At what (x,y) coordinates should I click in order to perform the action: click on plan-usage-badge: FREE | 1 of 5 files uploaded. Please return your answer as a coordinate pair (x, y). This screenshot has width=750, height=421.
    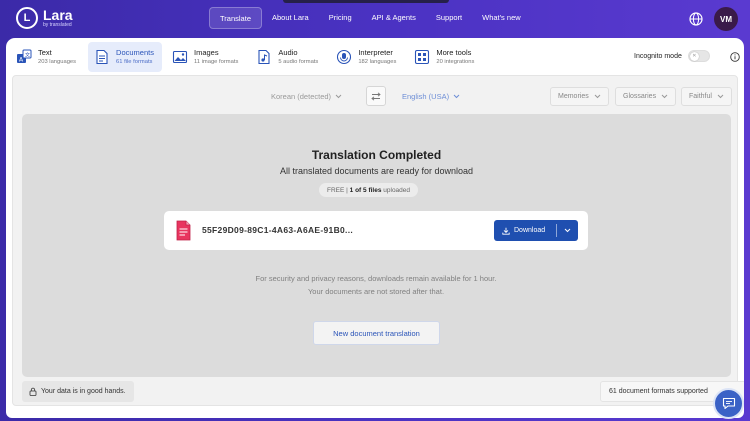
    Looking at the image, I should click on (369, 190).